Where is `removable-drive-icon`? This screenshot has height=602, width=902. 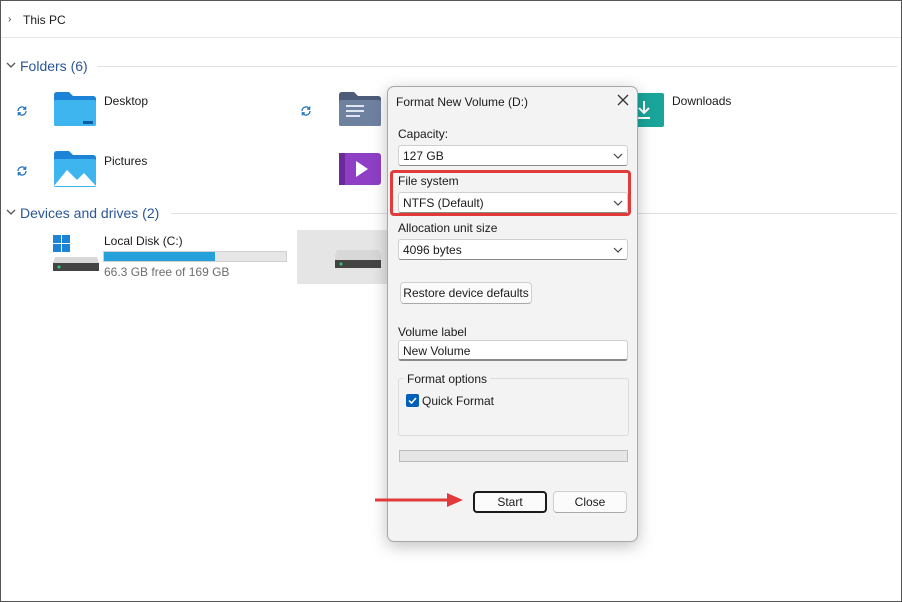 removable-drive-icon is located at coordinates (358, 259).